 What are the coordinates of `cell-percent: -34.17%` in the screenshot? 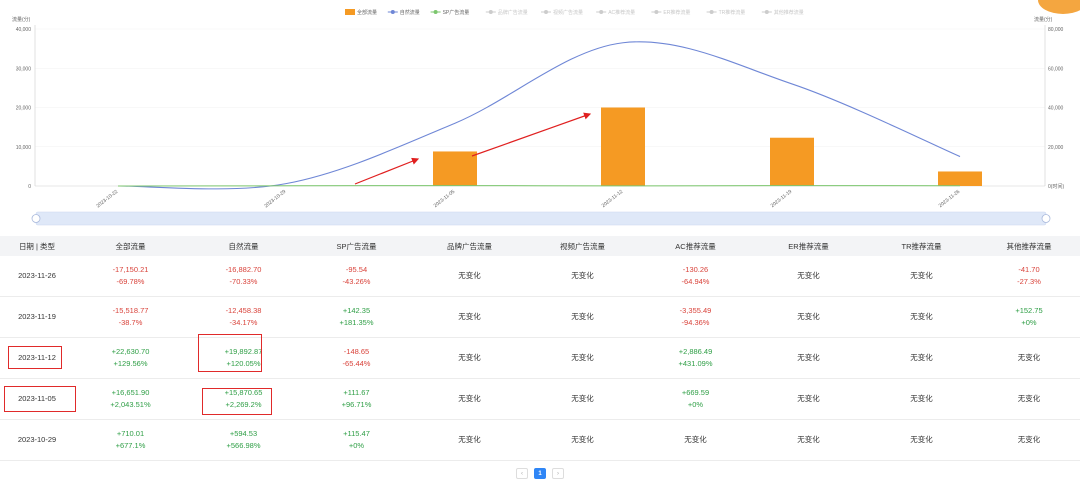 It's located at (243, 322).